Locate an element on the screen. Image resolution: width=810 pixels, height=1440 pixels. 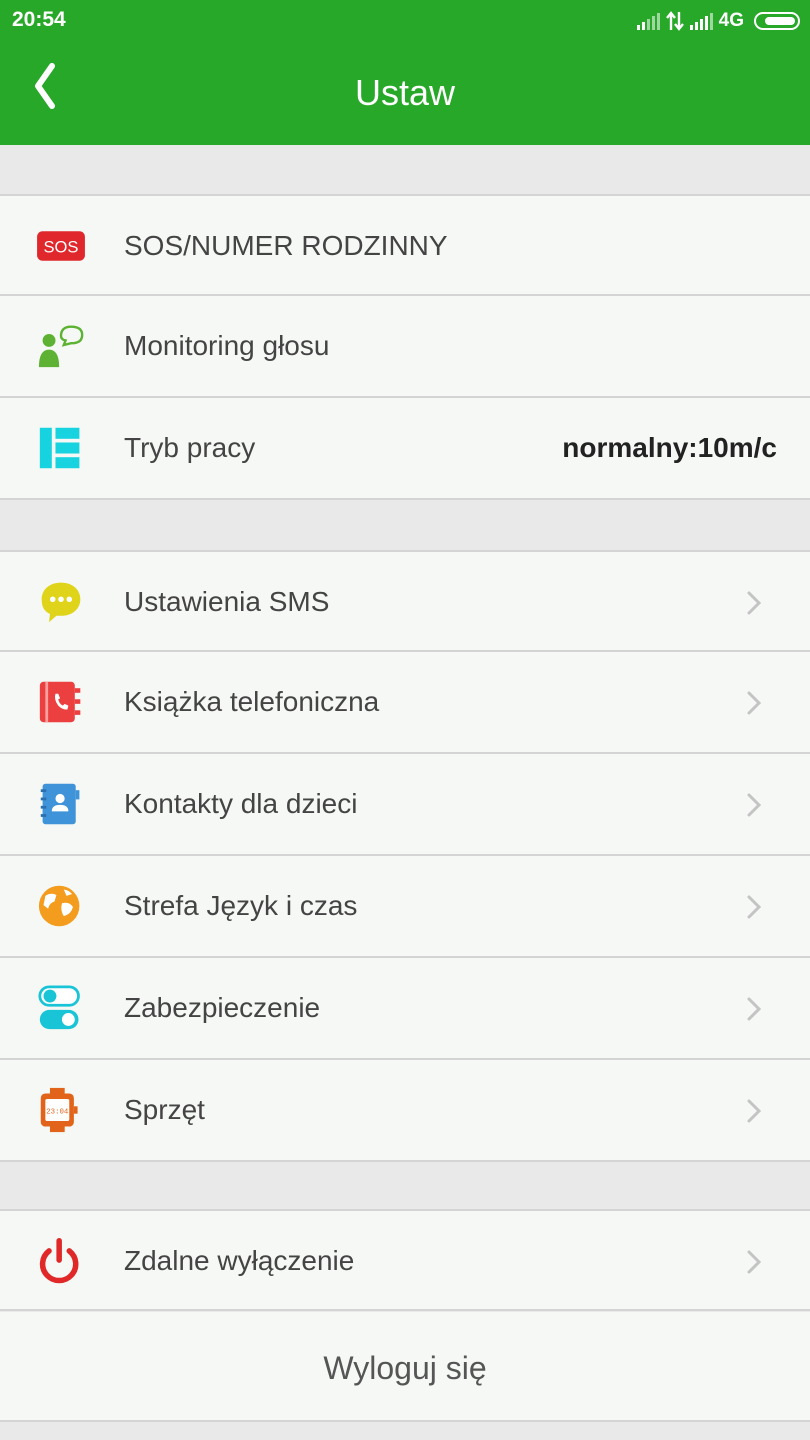
zone-language-time-item: Strefa Język i czas is located at coordinates (405, 907).